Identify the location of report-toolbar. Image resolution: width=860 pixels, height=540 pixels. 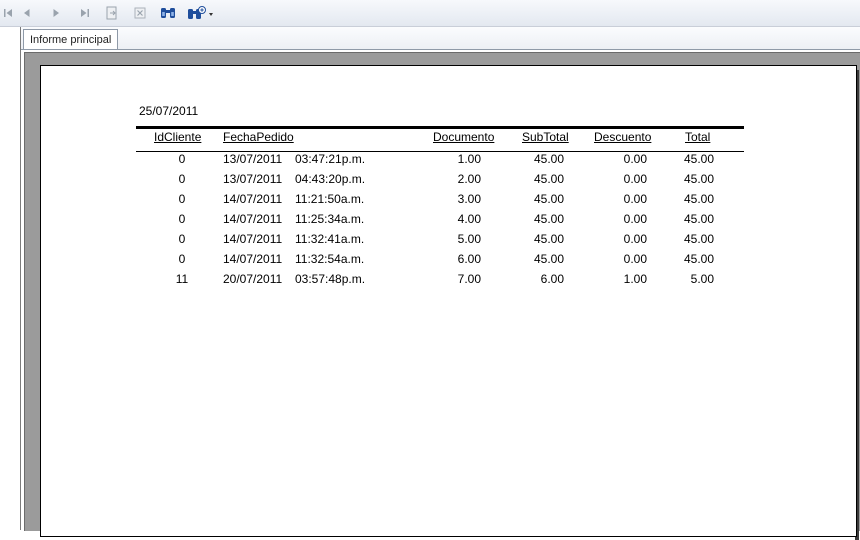
(430, 13).